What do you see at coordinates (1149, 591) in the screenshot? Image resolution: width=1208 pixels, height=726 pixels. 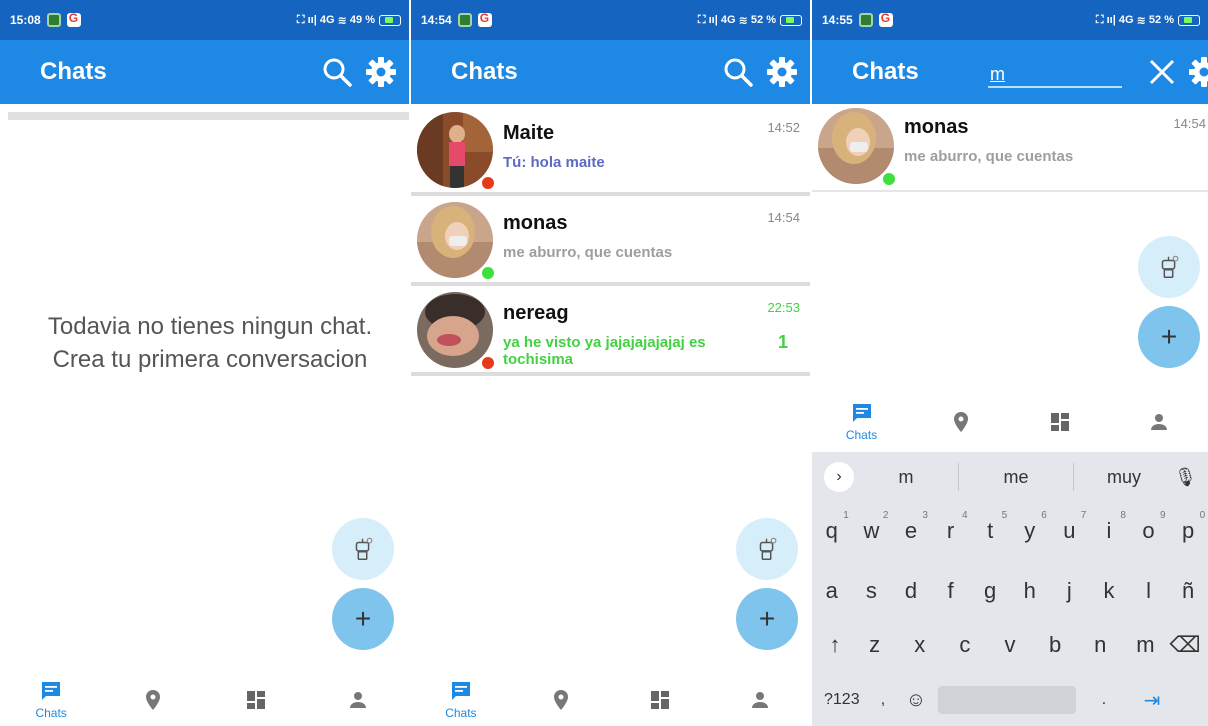 I see `key-l: l` at bounding box center [1149, 591].